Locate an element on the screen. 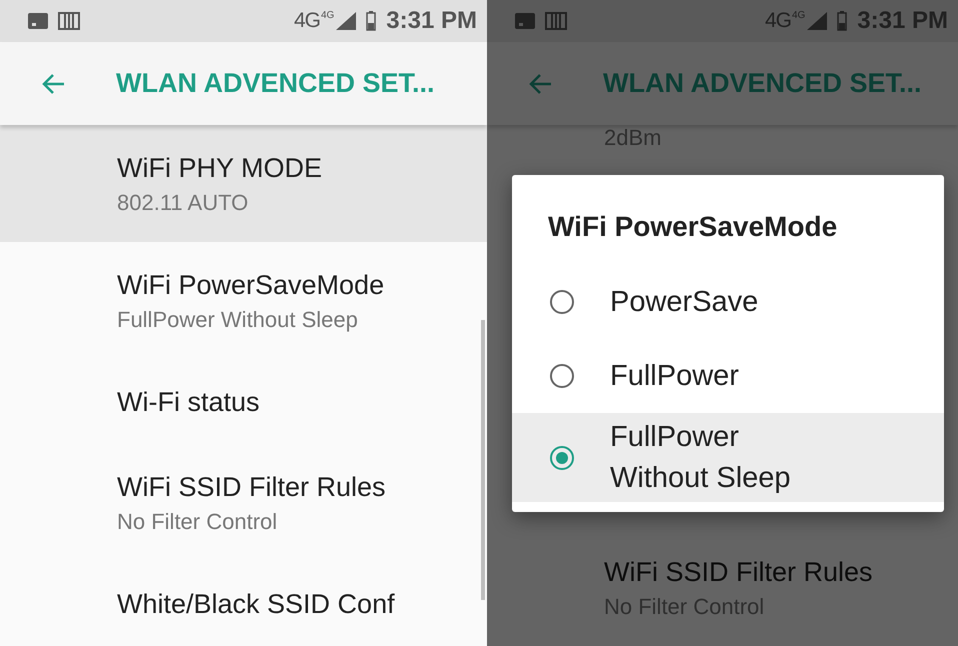 The width and height of the screenshot is (958, 646). option-label: FullPower Without Sleep is located at coordinates (701, 458).